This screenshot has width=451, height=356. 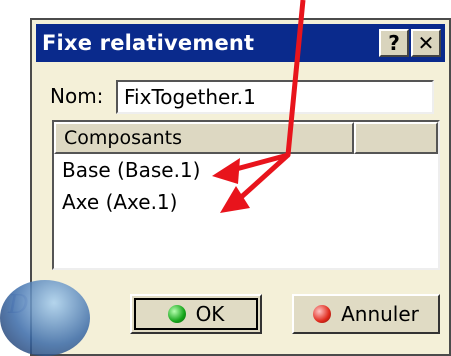 What do you see at coordinates (204, 138) in the screenshot?
I see `column-header-components: Composants` at bounding box center [204, 138].